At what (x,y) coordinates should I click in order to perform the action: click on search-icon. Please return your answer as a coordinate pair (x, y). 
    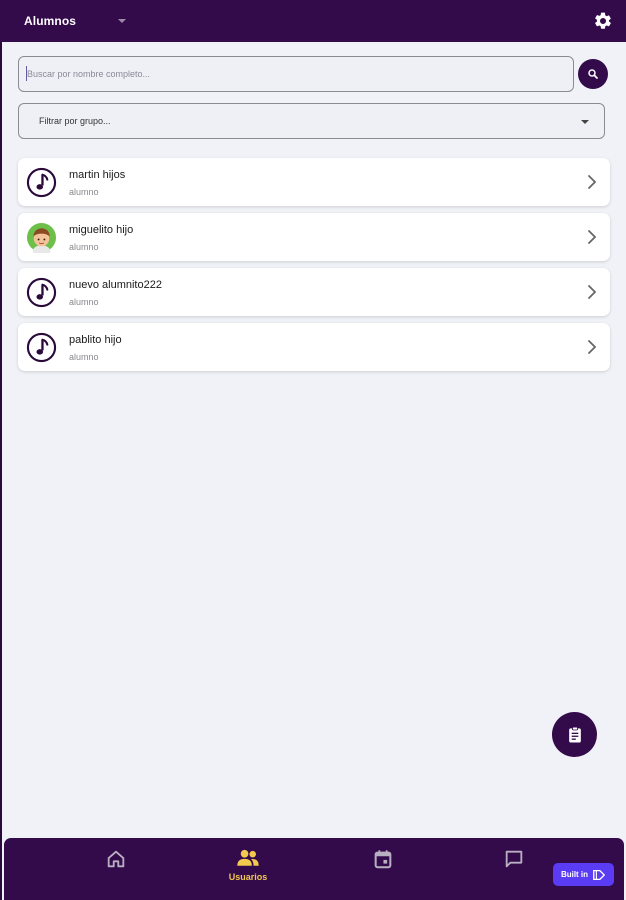
    Looking at the image, I should click on (593, 74).